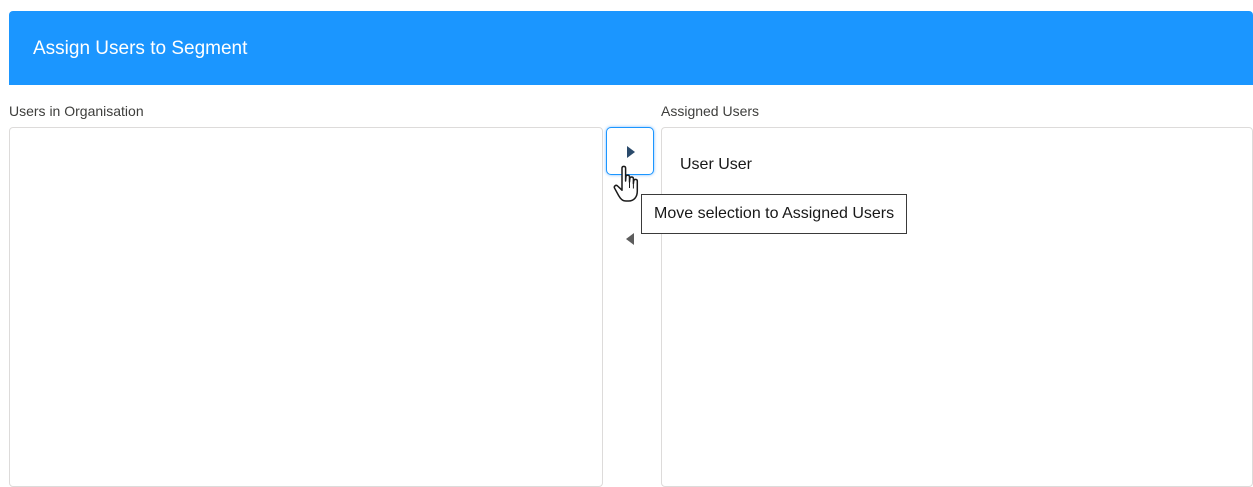 The width and height of the screenshot is (1253, 487). What do you see at coordinates (774, 214) in the screenshot?
I see `tooltip: Move selection to Assigned Users` at bounding box center [774, 214].